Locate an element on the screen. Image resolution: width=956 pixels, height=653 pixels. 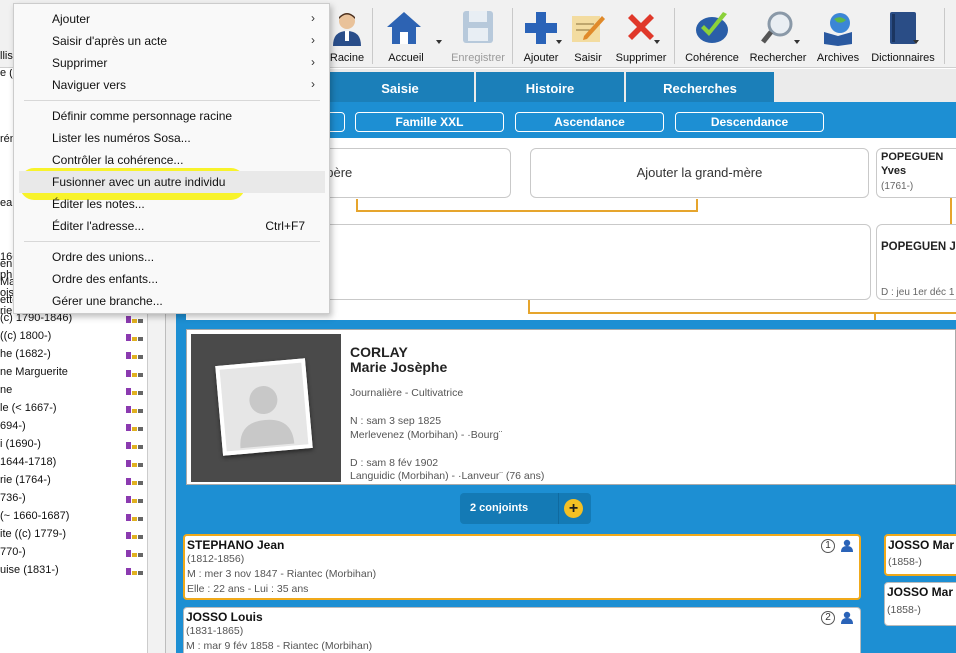
racine-button: Racine is located at coordinates (347, 34).